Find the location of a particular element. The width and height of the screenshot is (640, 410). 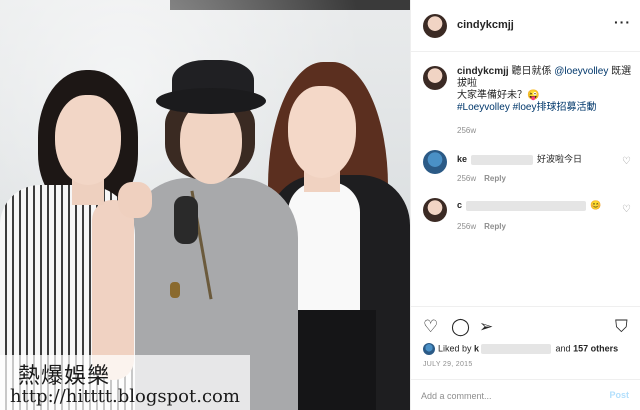

liker-avatar is located at coordinates (429, 349).